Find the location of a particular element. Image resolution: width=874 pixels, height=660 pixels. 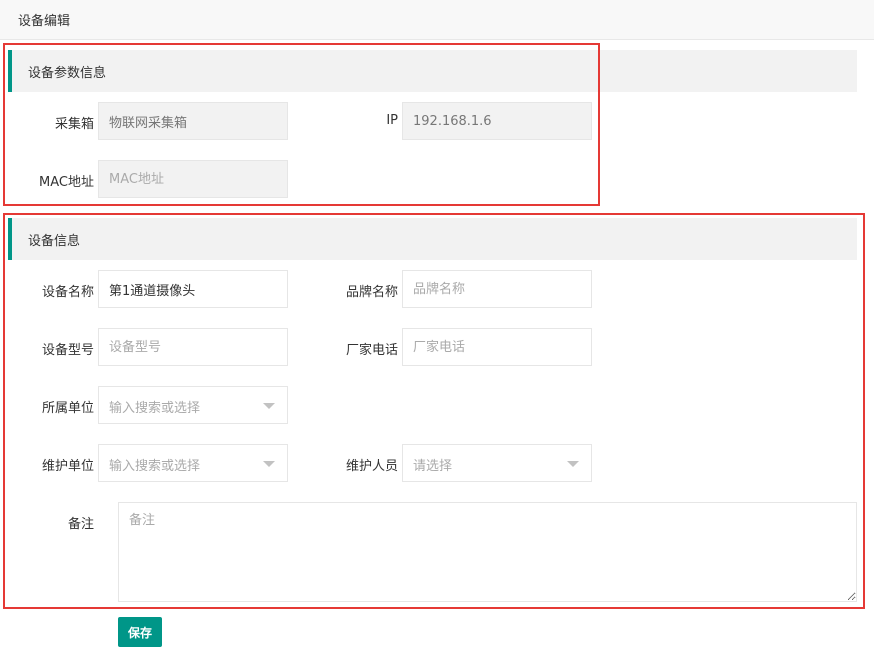

page-header: 设备编辑 is located at coordinates (437, 20).